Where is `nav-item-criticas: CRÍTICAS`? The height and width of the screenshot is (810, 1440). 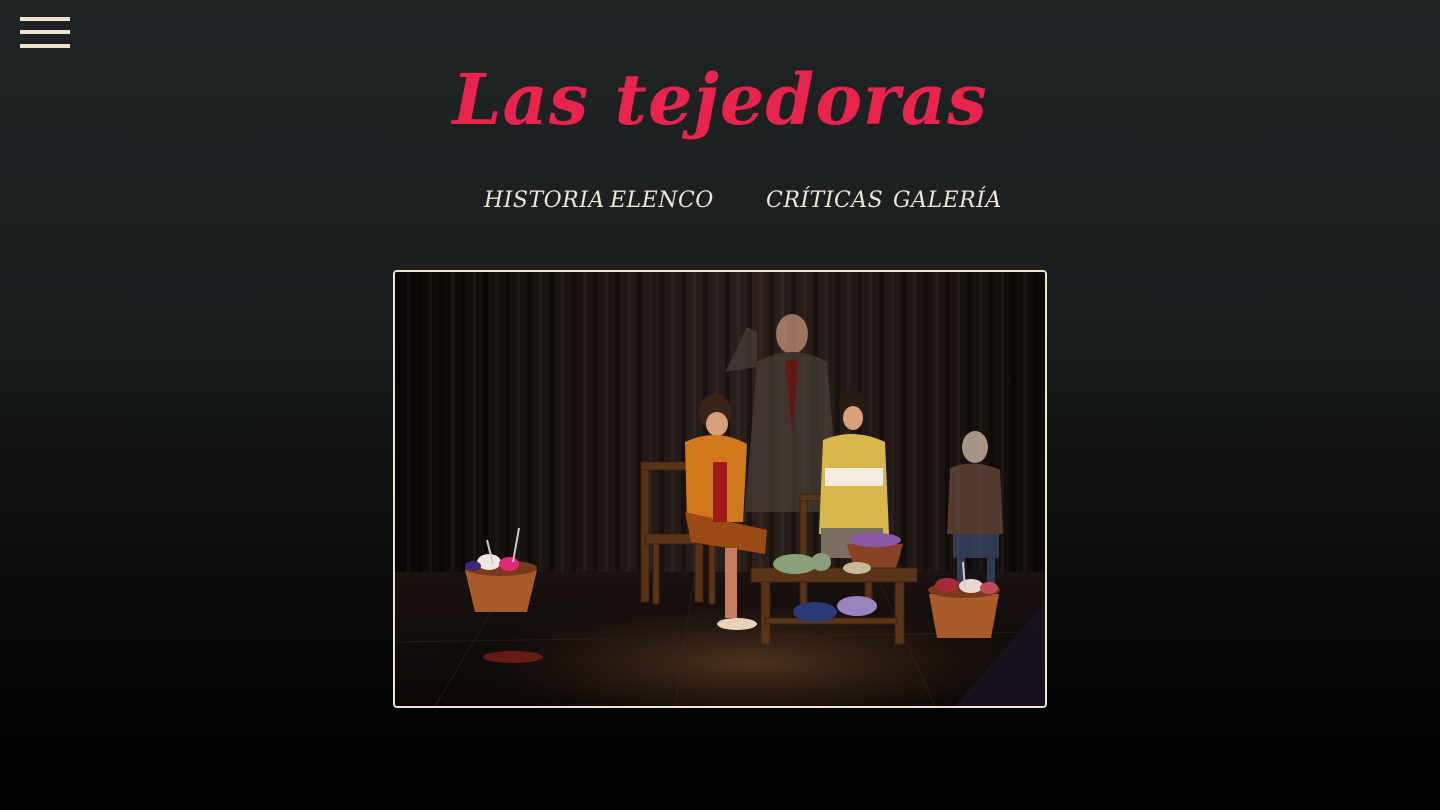
nav-item-criticas: CRÍTICAS is located at coordinates (824, 201).